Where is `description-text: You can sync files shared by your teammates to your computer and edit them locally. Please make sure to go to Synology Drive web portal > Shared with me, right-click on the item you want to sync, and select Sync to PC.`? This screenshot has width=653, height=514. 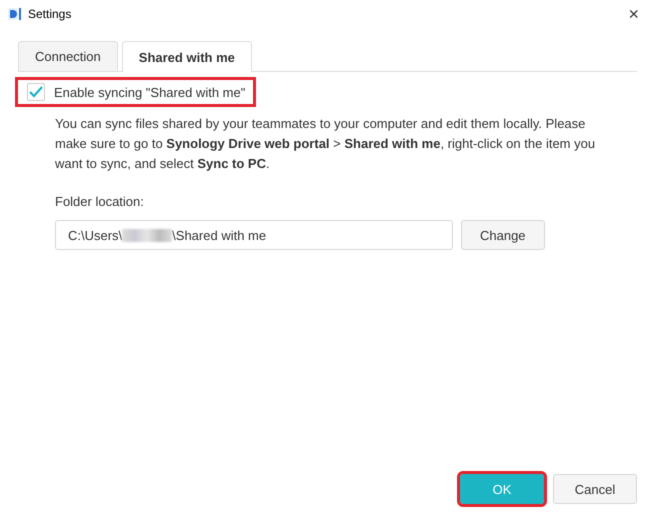
description-text: You can sync files shared by your teammates to your computer and edit them locally. Please make sure to go to Synology Drive web portal > Shared with me, right-click on the item you want to sync, and select Sync to PC. is located at coordinates (325, 144).